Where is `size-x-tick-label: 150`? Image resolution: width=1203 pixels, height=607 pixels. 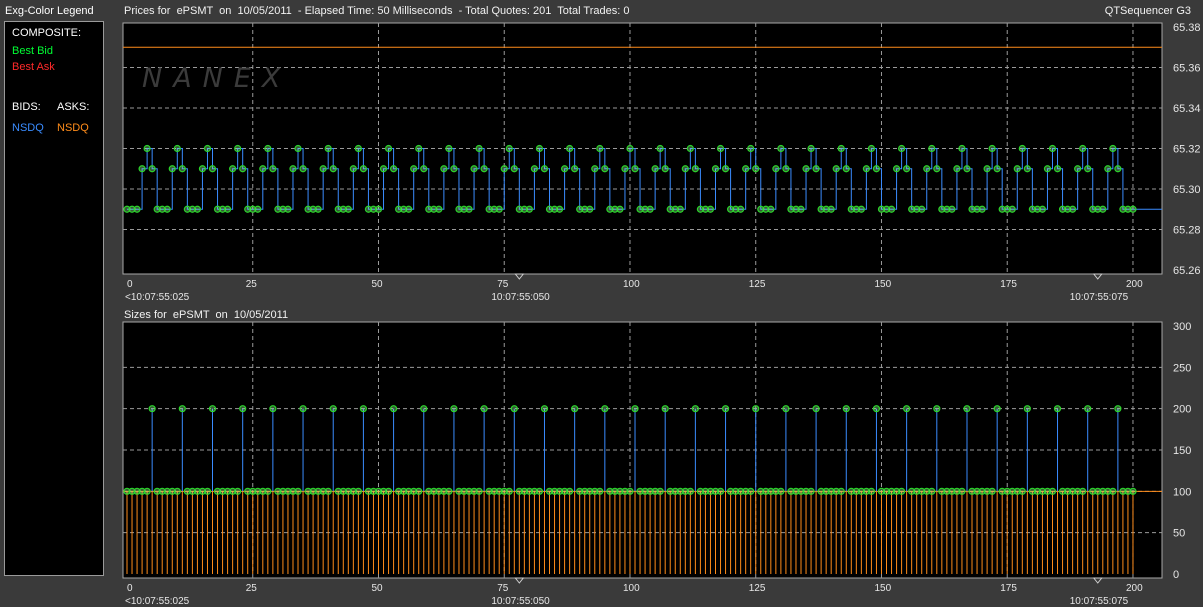 size-x-tick-label: 150 is located at coordinates (882, 588).